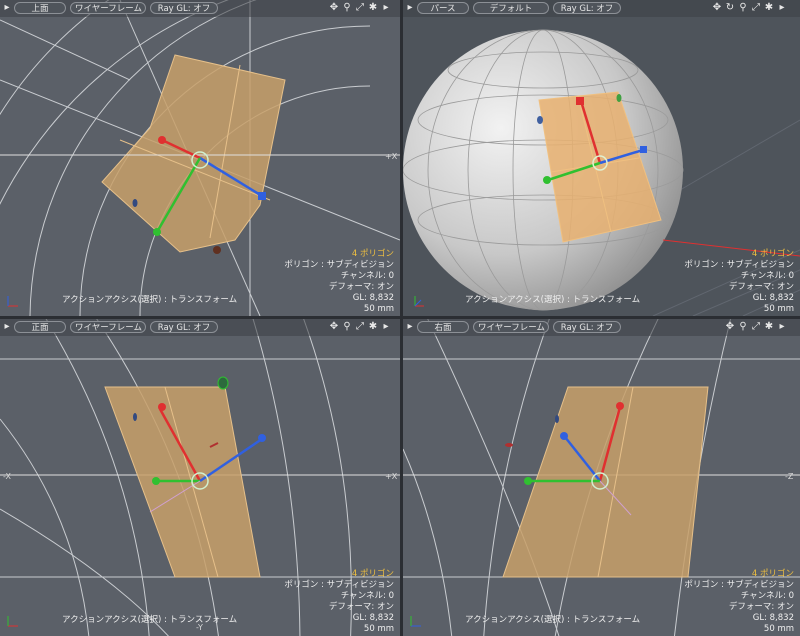 The width and height of the screenshot is (800, 636). I want to click on rotate-view-icon: ↻, so click(730, 8).